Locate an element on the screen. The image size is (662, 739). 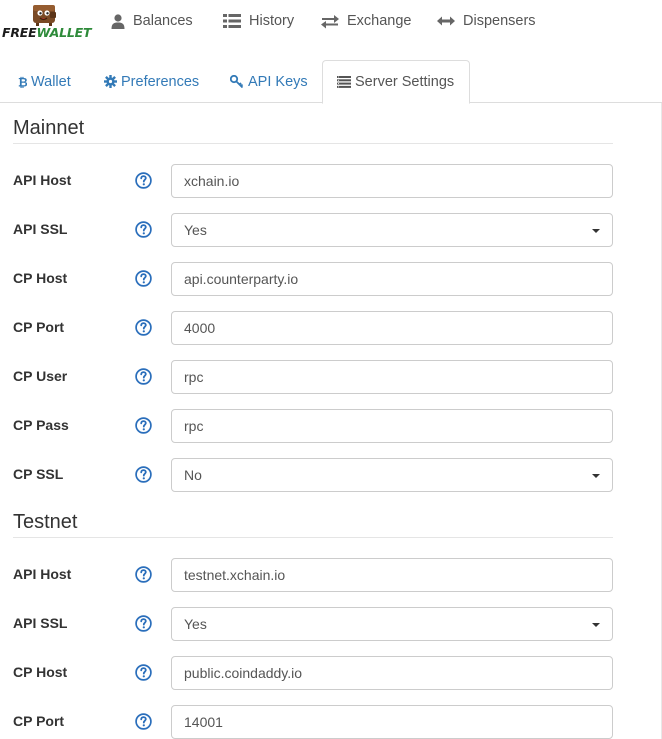
testnet-row-api-host: API Host is located at coordinates (331, 575).